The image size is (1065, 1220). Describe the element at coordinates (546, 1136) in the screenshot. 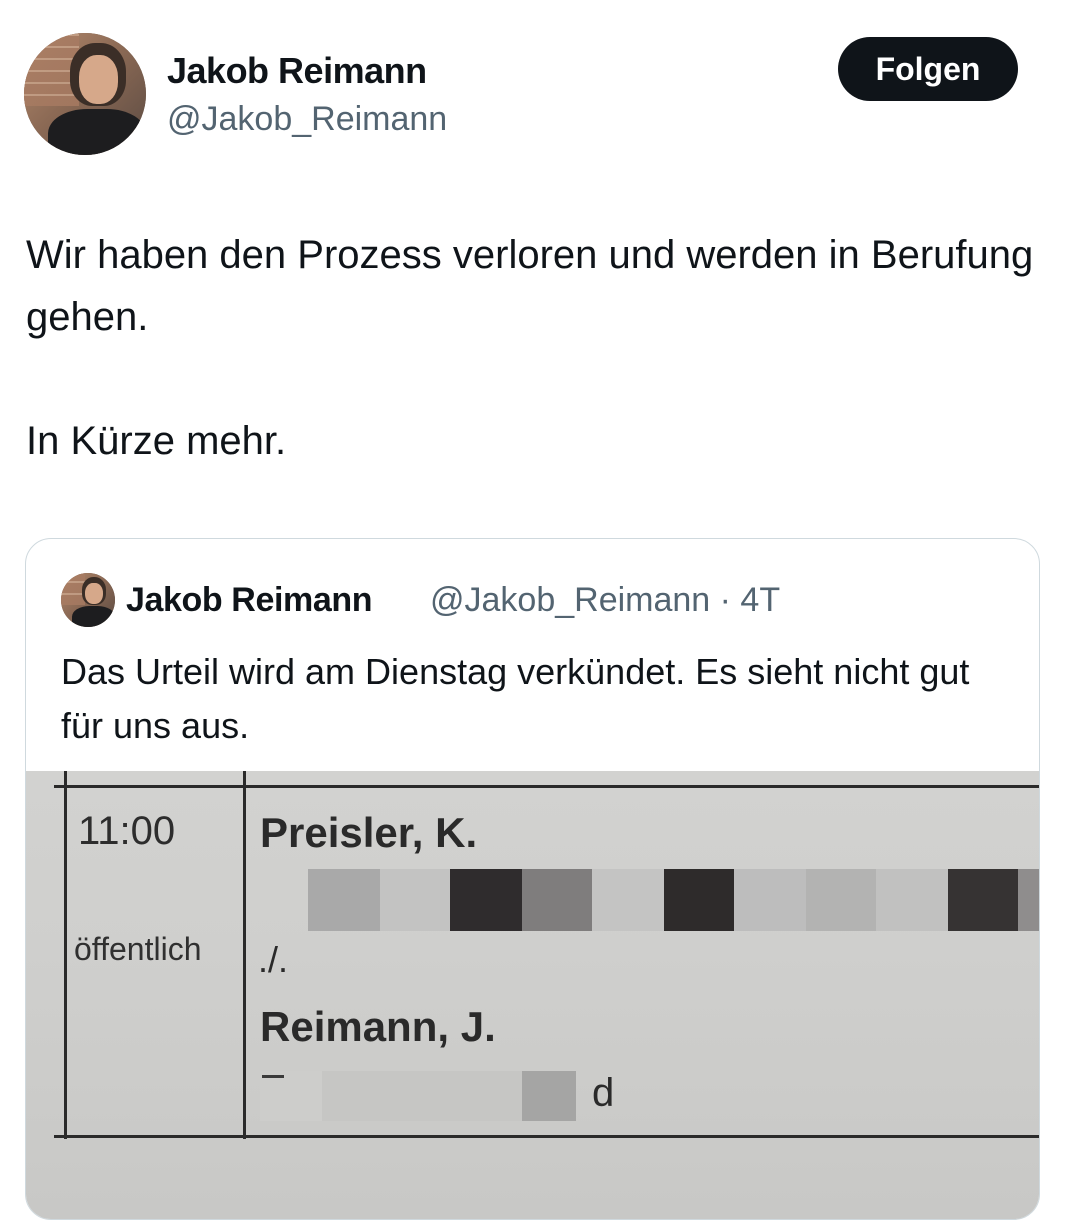

I see `doc-bottom-line` at that location.